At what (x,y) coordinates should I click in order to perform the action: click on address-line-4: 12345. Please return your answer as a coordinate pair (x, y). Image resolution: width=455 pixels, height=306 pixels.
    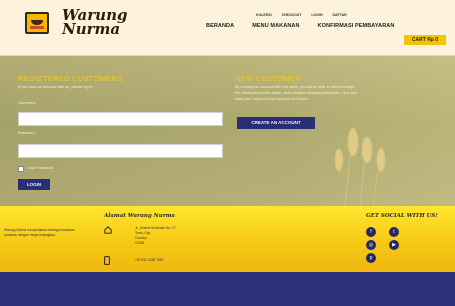
    Looking at the image, I should click on (140, 243).